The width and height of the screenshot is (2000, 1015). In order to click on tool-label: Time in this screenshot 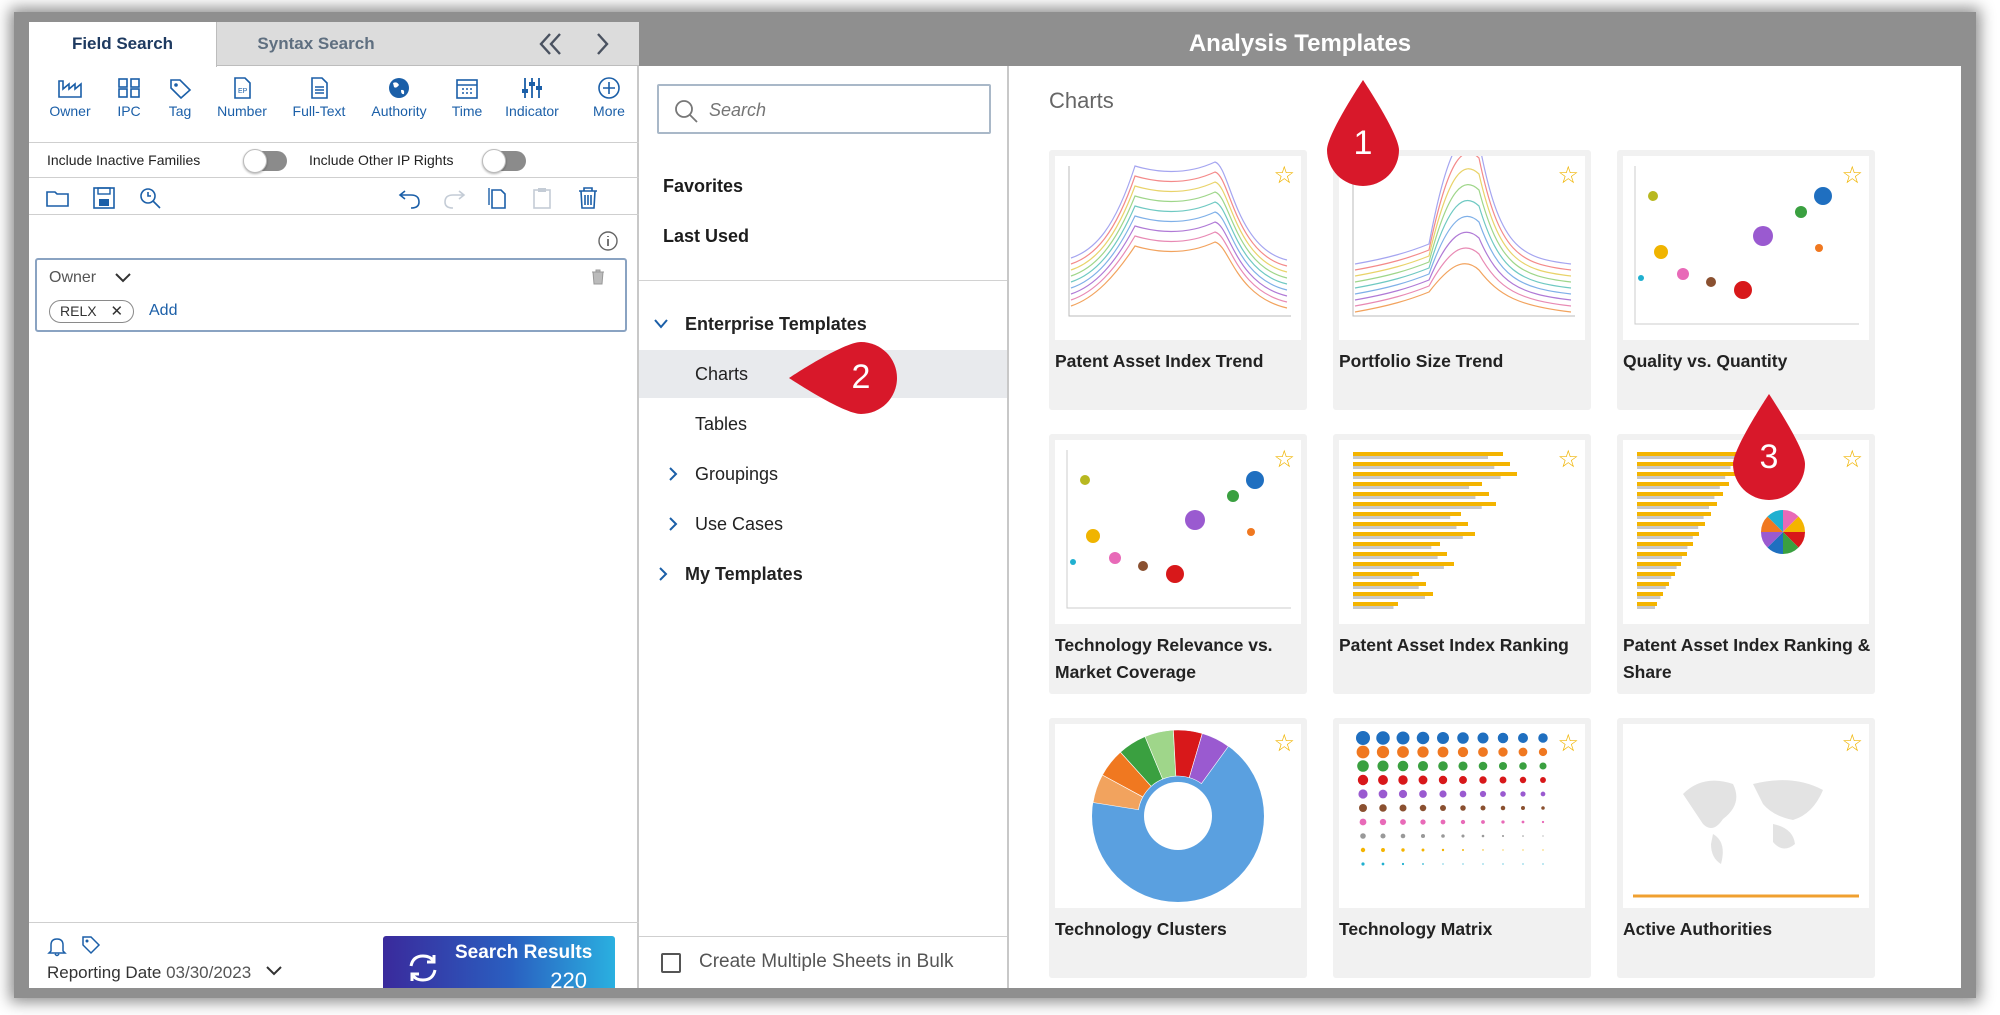, I will do `click(467, 111)`.